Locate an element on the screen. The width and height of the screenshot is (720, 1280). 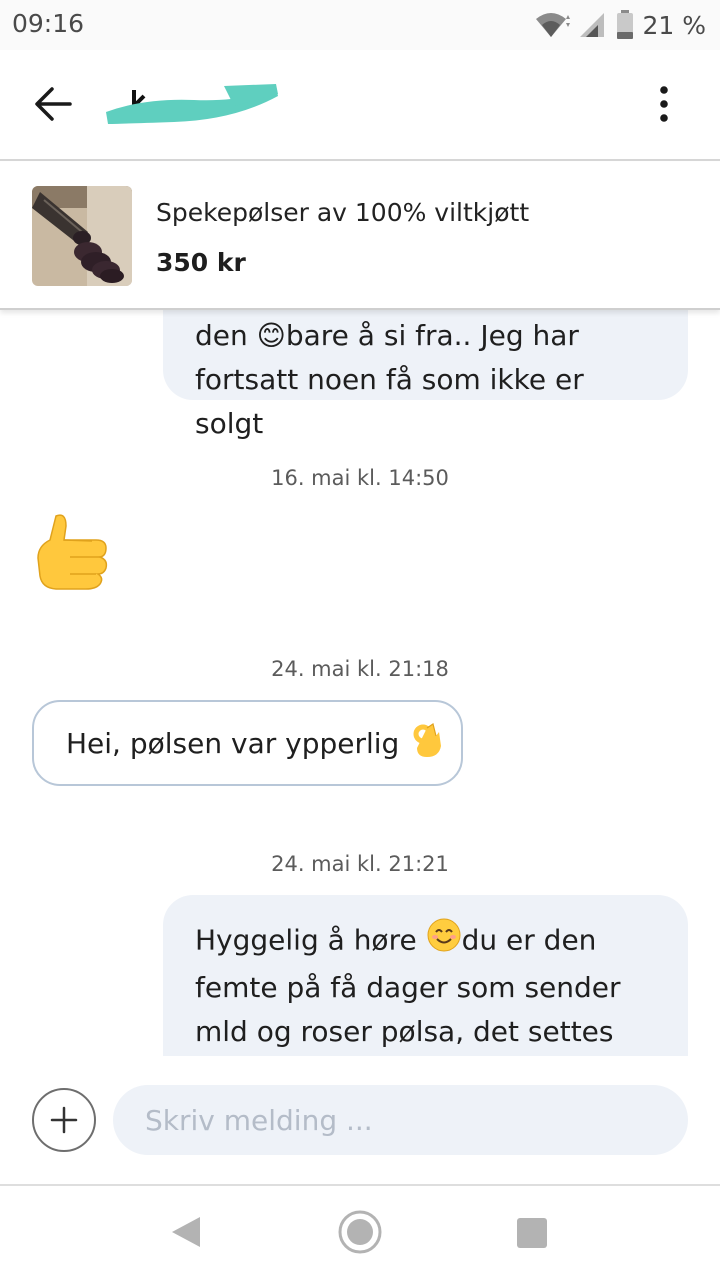
status-bar: 09:16 21 % is located at coordinates (360, 25).